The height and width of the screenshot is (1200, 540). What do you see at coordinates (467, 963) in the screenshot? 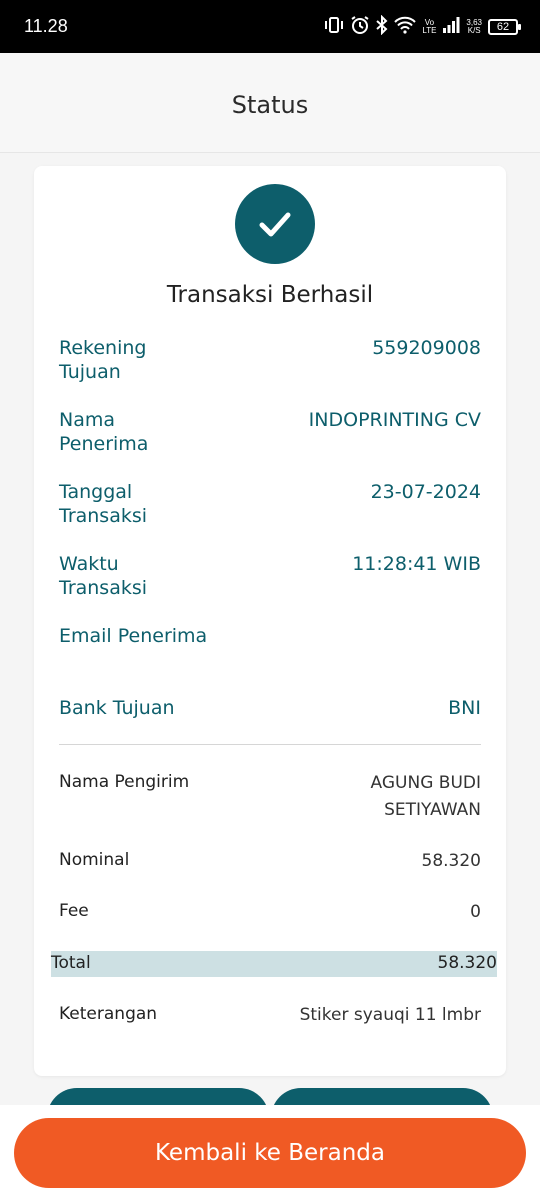
I see `total-value: 58.320` at bounding box center [467, 963].